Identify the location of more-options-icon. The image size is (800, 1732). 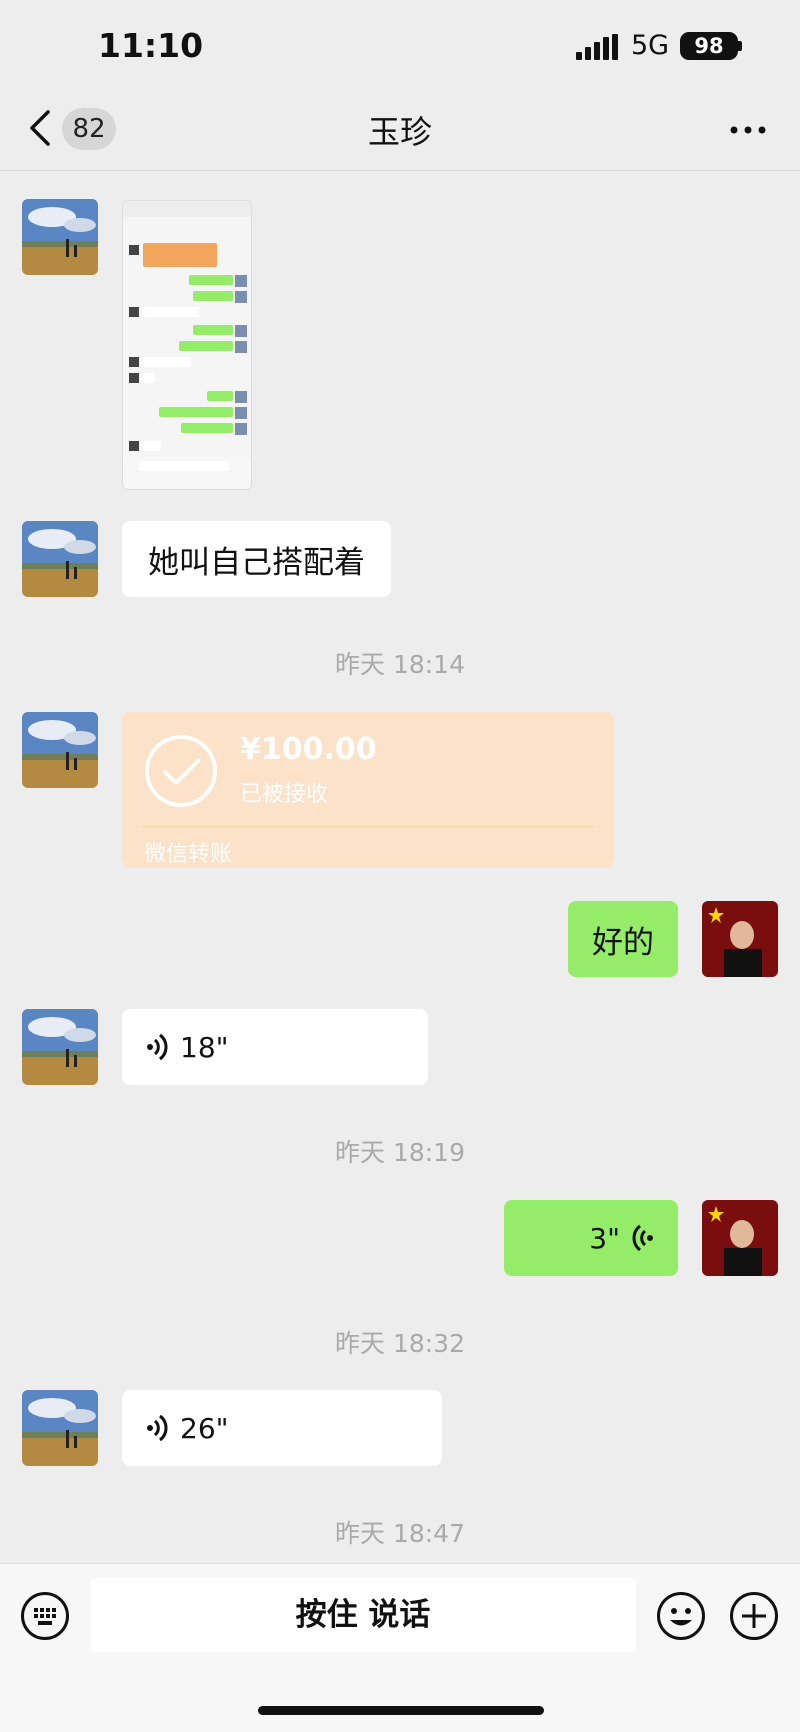
(748, 130).